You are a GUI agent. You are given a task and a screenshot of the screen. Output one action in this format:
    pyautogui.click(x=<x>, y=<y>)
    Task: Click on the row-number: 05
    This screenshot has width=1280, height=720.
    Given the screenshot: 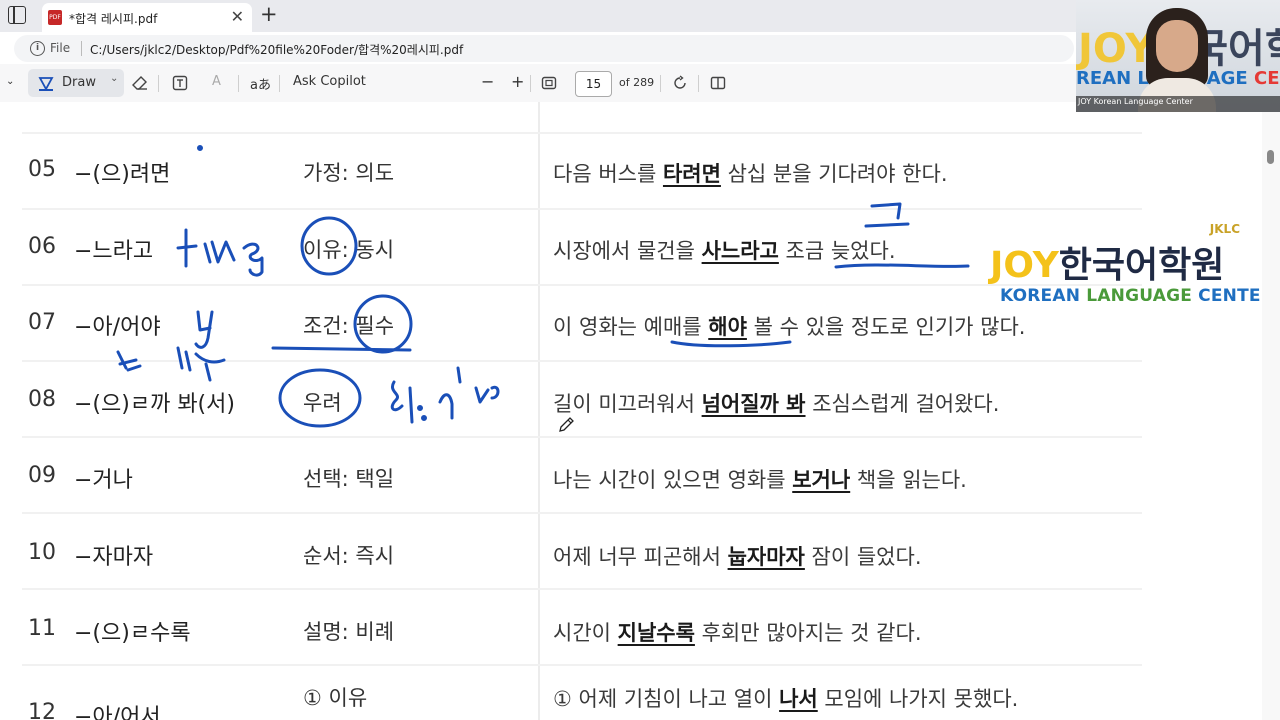 What is the action you would take?
    pyautogui.click(x=42, y=169)
    